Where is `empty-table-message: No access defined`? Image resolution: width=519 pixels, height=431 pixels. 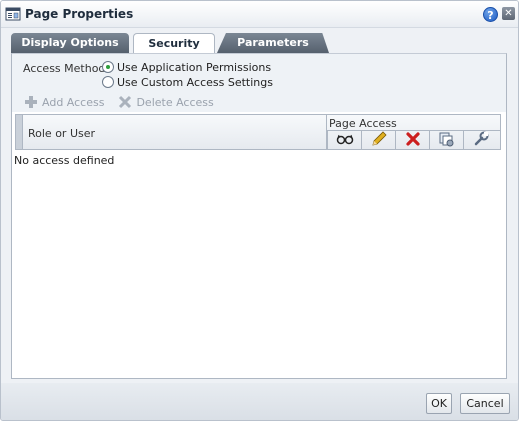
empty-table-message: No access defined is located at coordinates (64, 160).